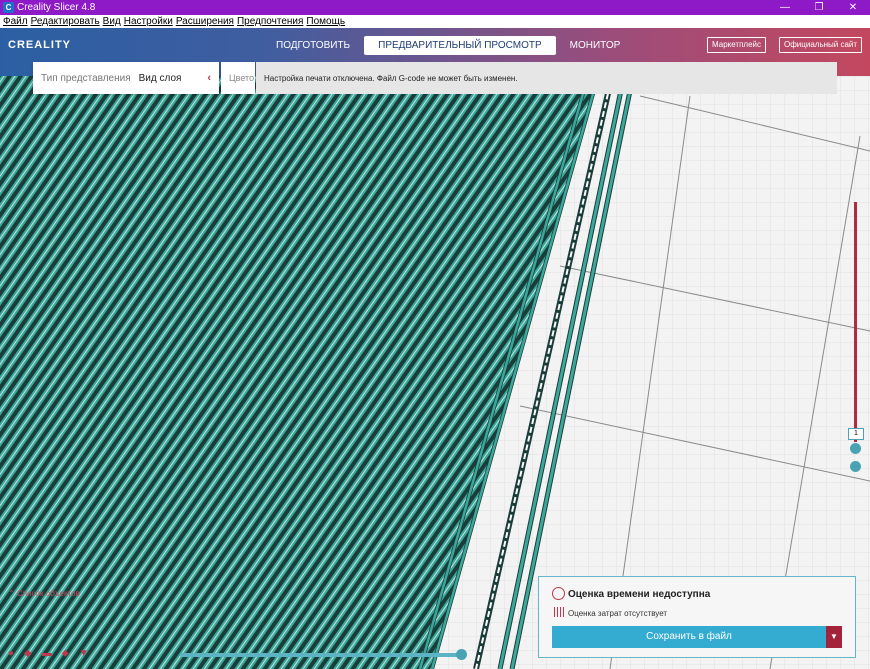 The width and height of the screenshot is (870, 669). What do you see at coordinates (270, 21) in the screenshot?
I see `menu-preferences: Предпочтения` at bounding box center [270, 21].